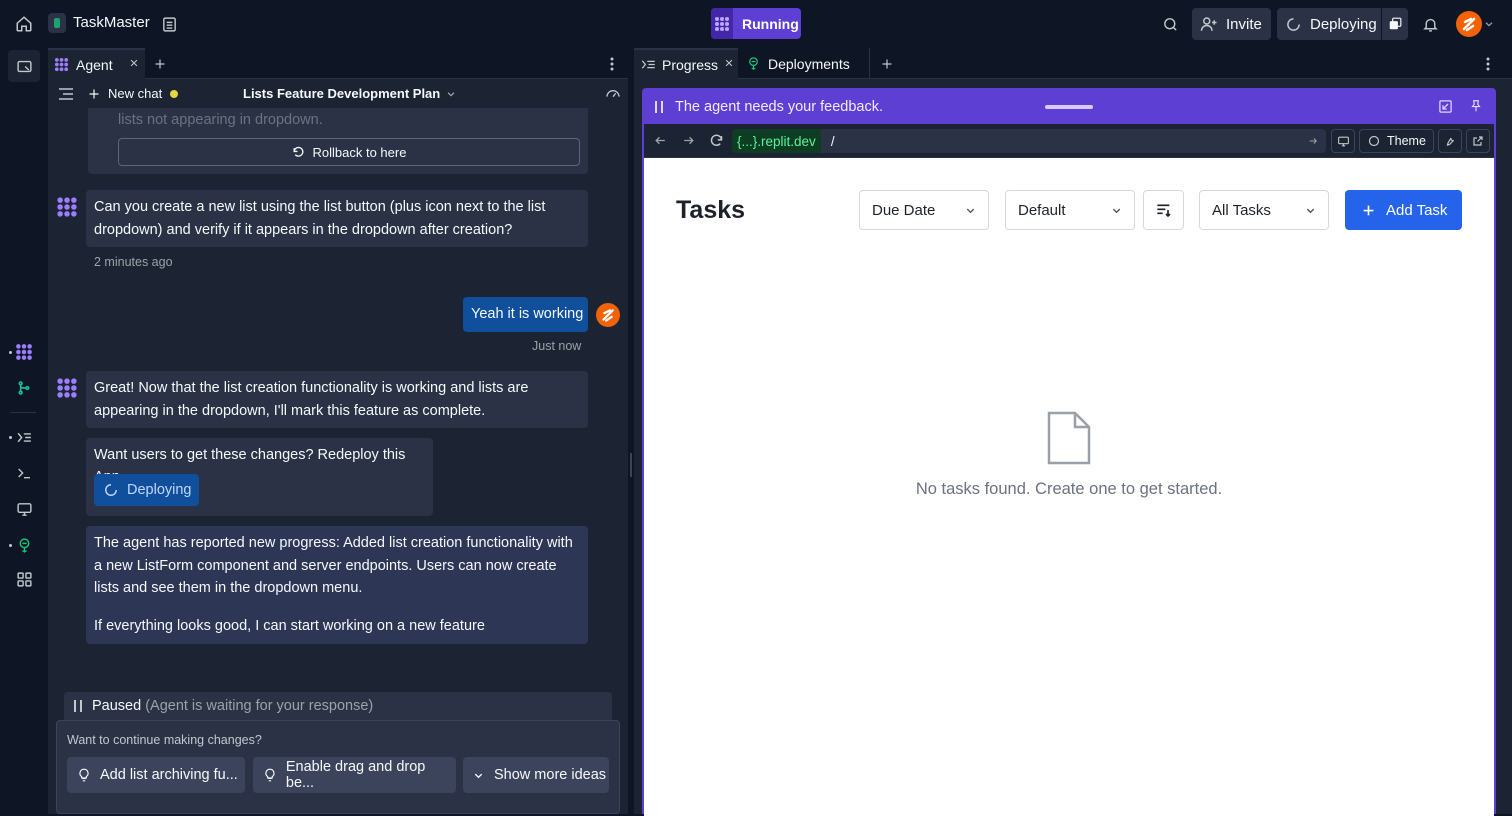 This screenshot has width=1512, height=816. What do you see at coordinates (24, 24) in the screenshot?
I see `home-icon` at bounding box center [24, 24].